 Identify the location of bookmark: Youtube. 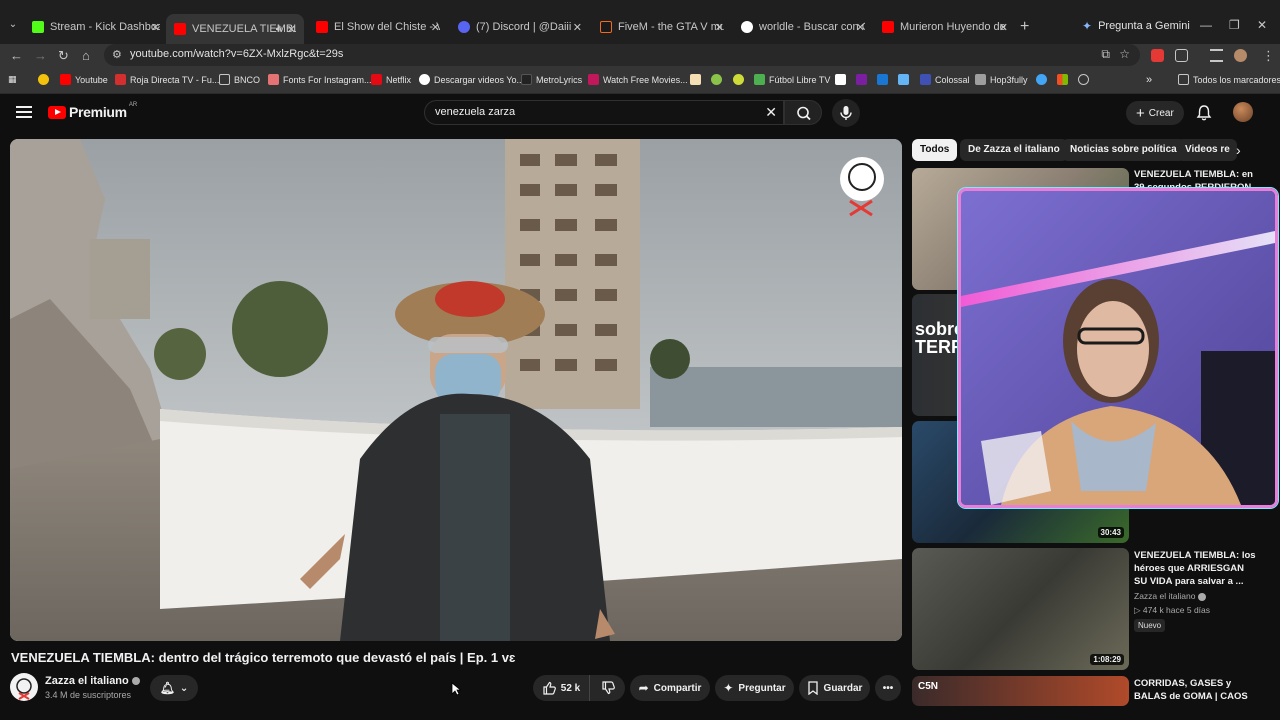
(84, 79).